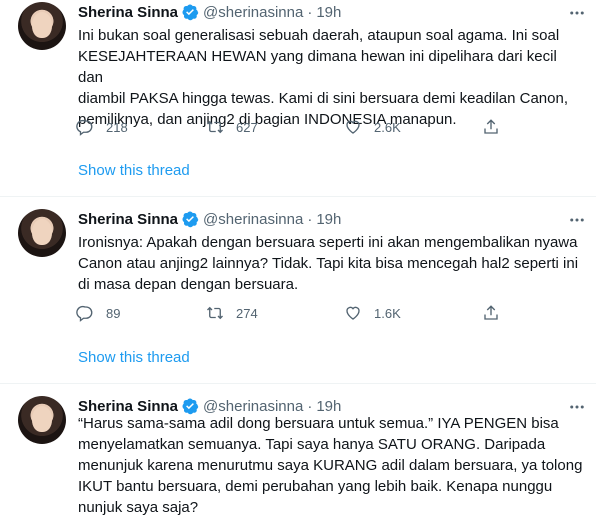 The height and width of the screenshot is (516, 596). Describe the element at coordinates (232, 127) in the screenshot. I see `retweet-button: 627` at that location.